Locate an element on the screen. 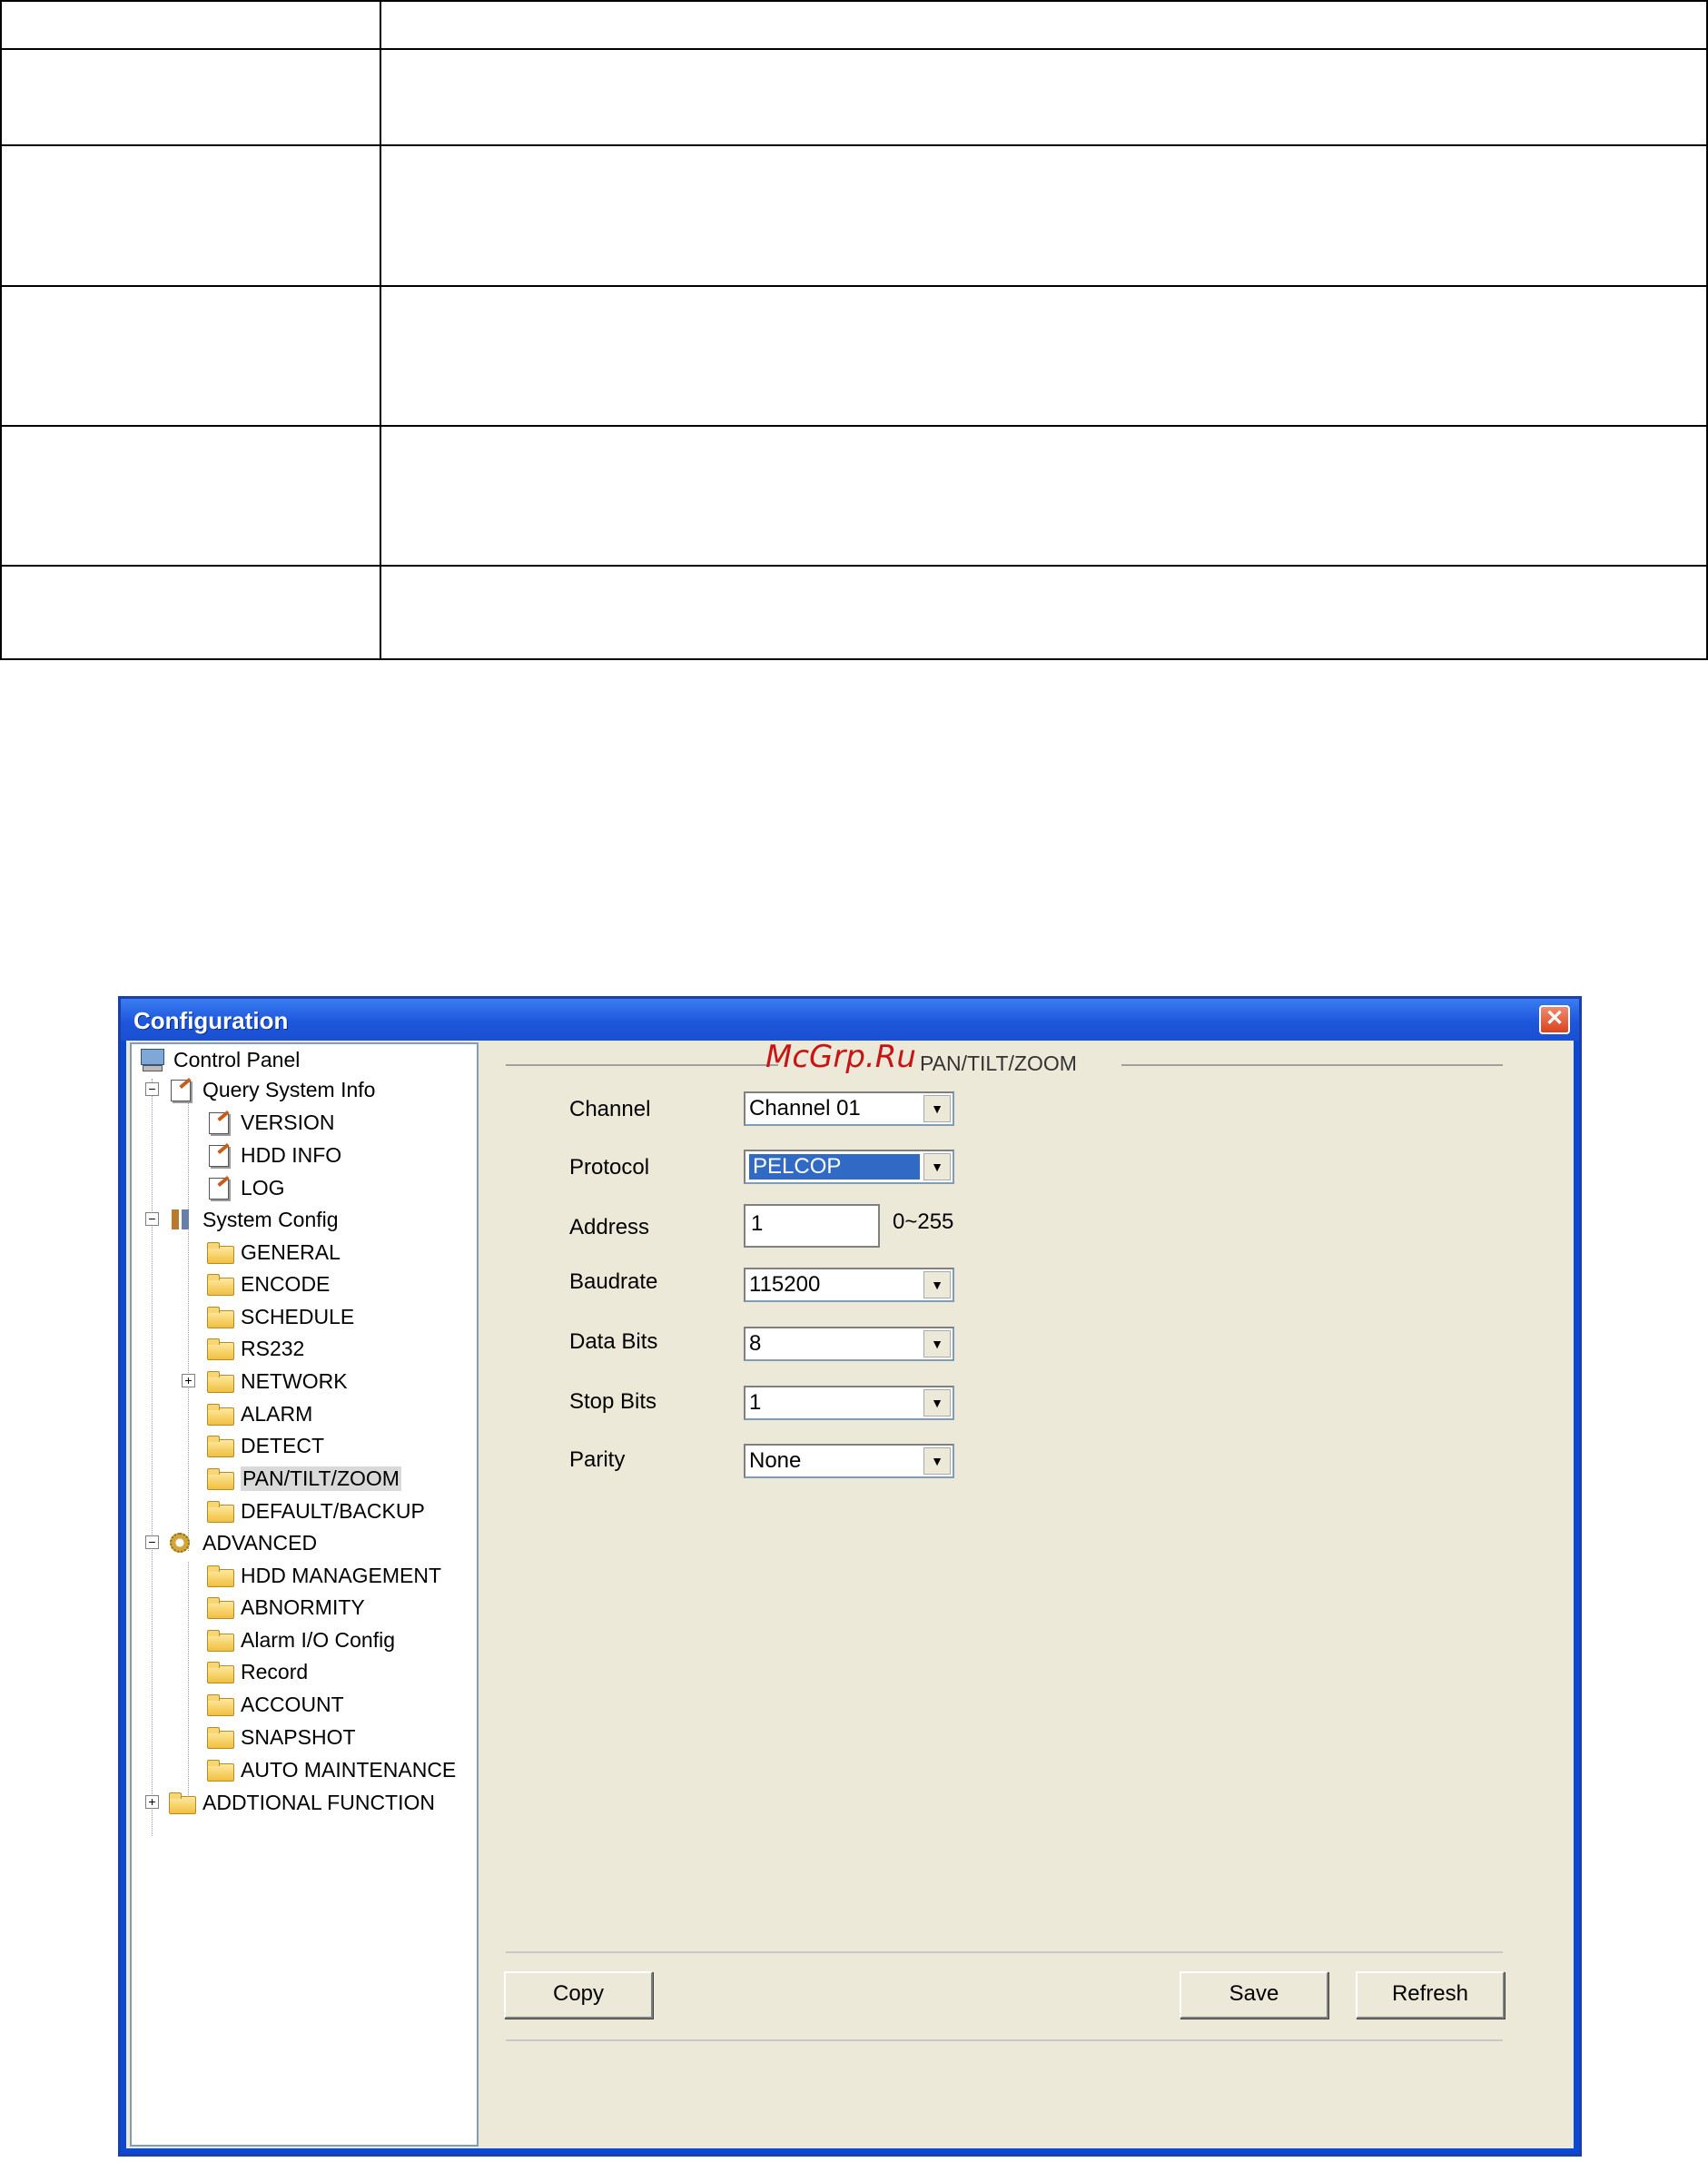  copy-button: Copy is located at coordinates (578, 1995).